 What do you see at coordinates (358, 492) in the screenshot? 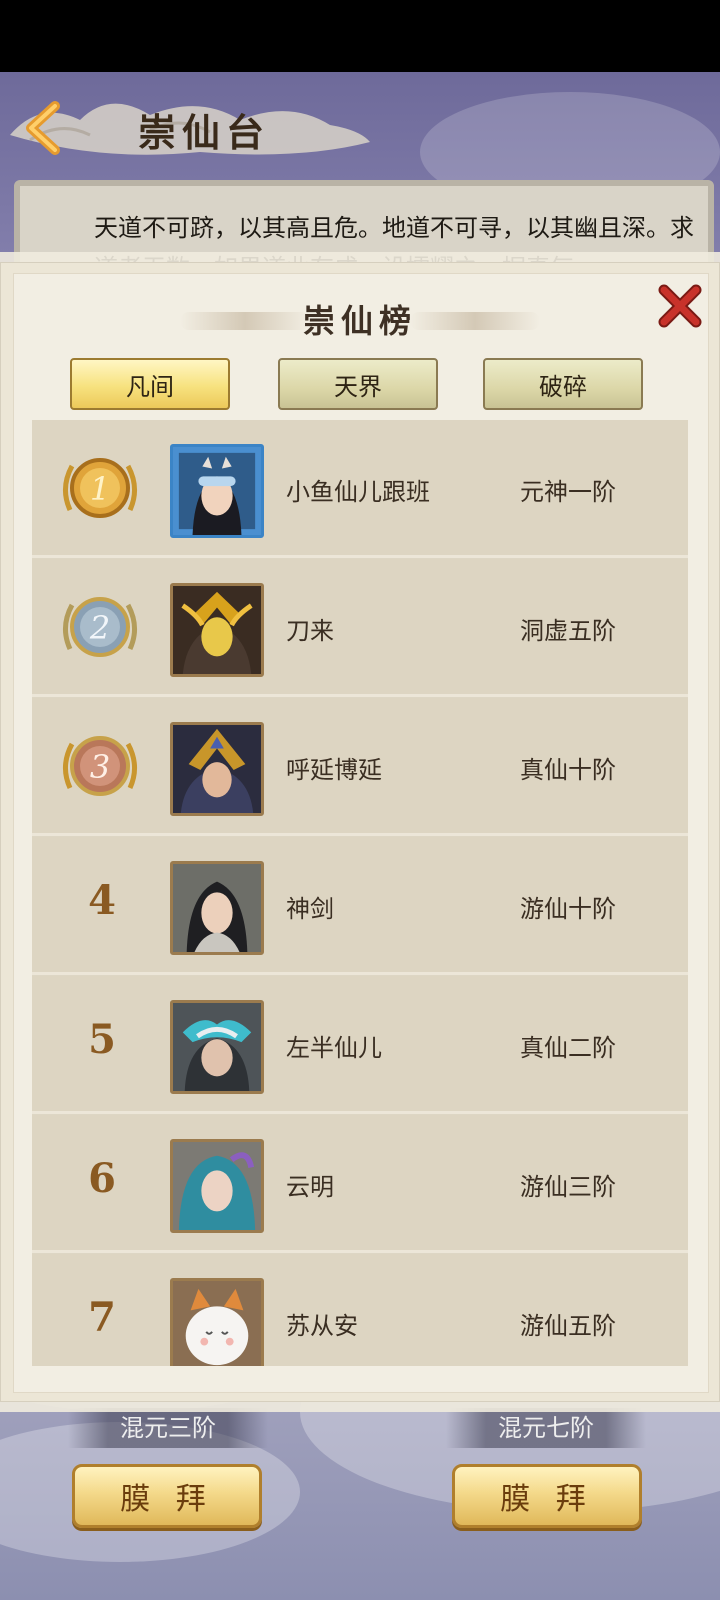
I see `player-name: 小鱼仙儿跟班` at bounding box center [358, 492].